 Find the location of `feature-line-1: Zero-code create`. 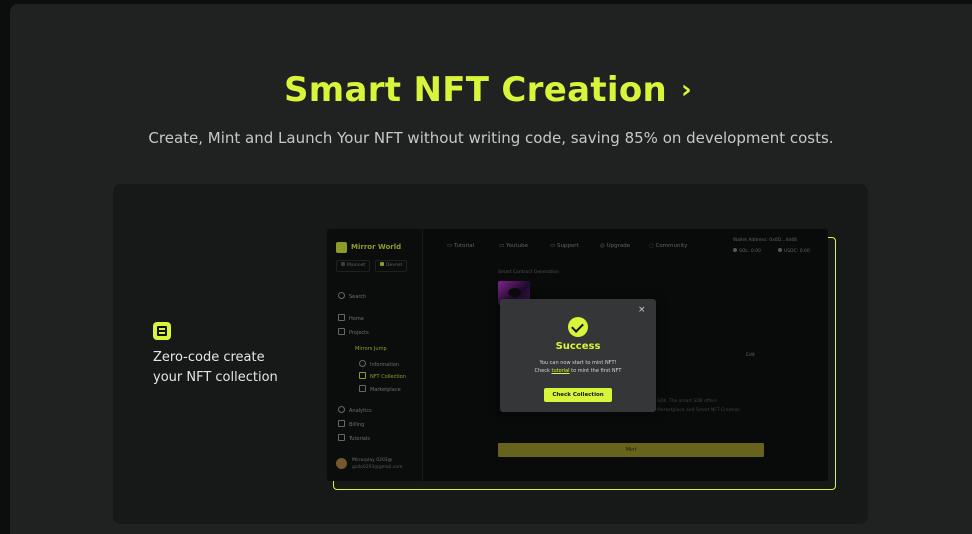

feature-line-1: Zero-code create is located at coordinates (209, 357).